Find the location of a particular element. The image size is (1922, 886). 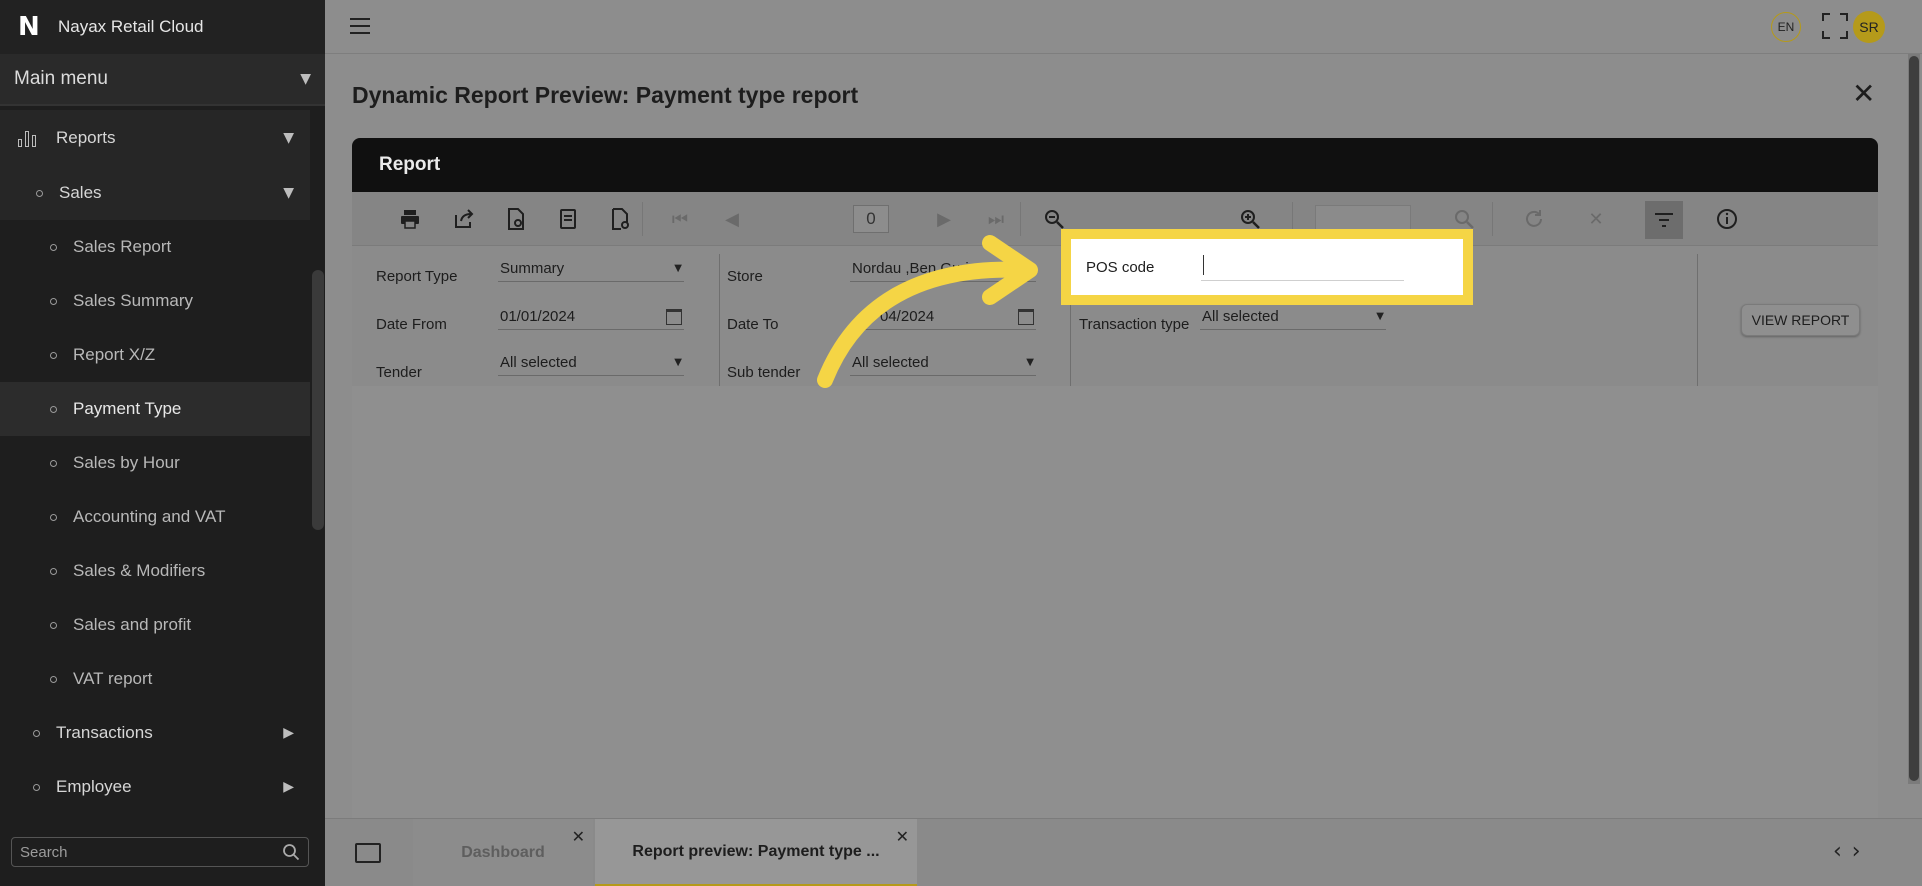

hamburger-menu-icon is located at coordinates (360, 26).